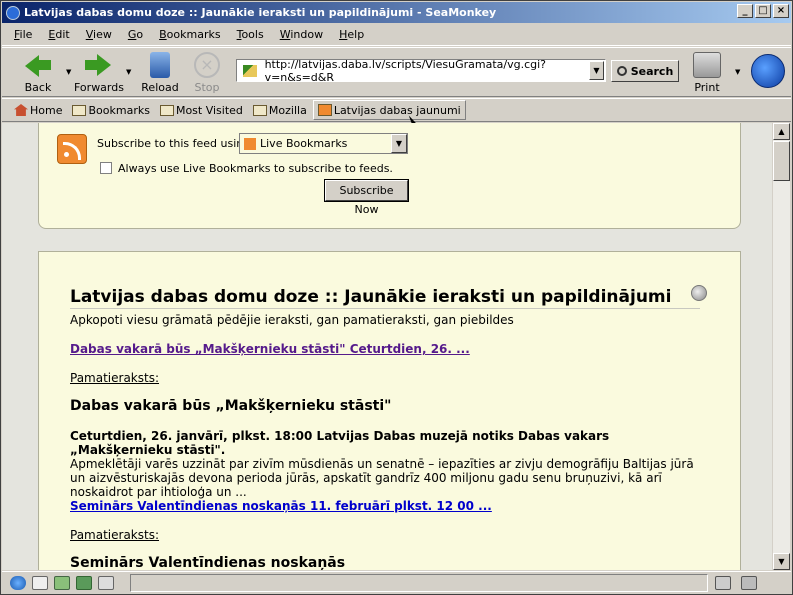  What do you see at coordinates (781, 561) in the screenshot?
I see `scroll-down-icon: ▼` at bounding box center [781, 561].